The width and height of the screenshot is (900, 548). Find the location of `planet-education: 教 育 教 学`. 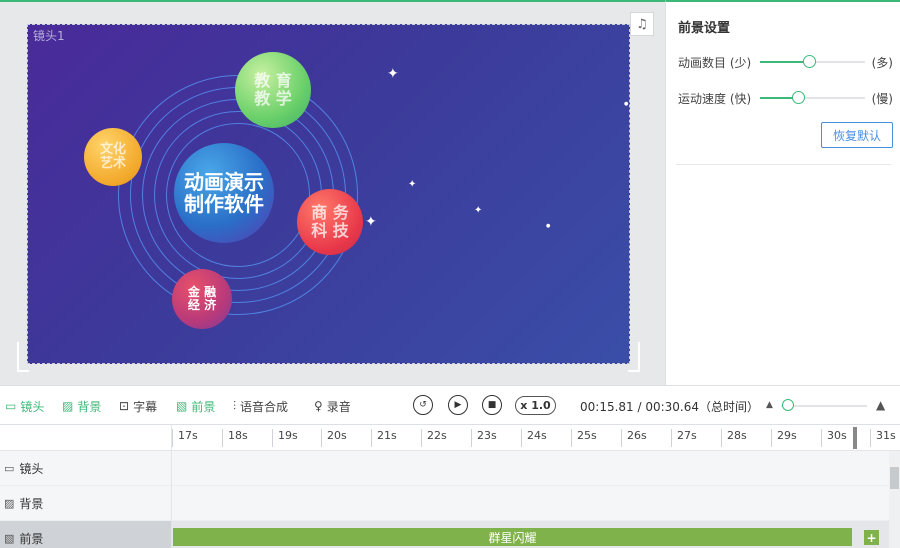

planet-education: 教 育 教 学 is located at coordinates (273, 90).